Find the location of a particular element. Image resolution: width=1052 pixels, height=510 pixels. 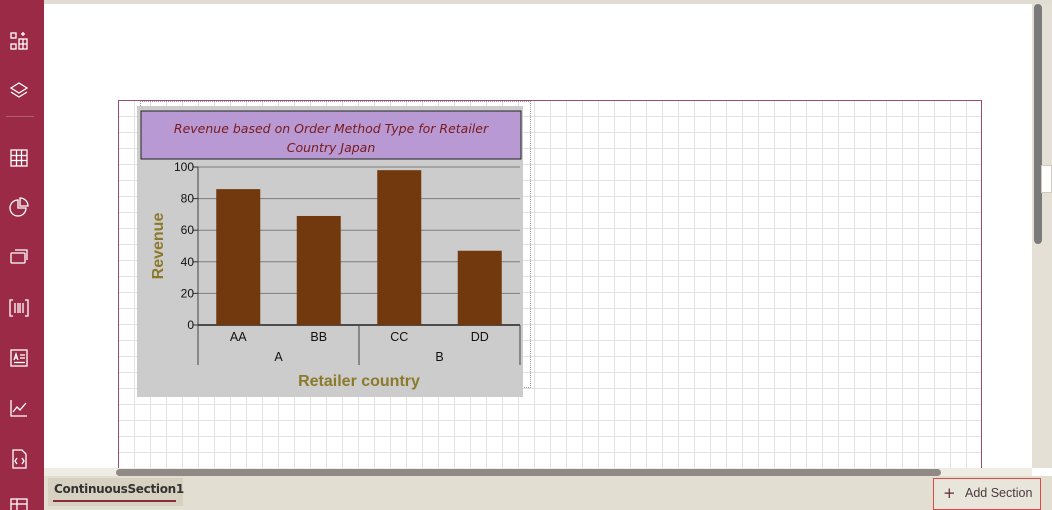

tab-active-indicator is located at coordinates (114, 501).